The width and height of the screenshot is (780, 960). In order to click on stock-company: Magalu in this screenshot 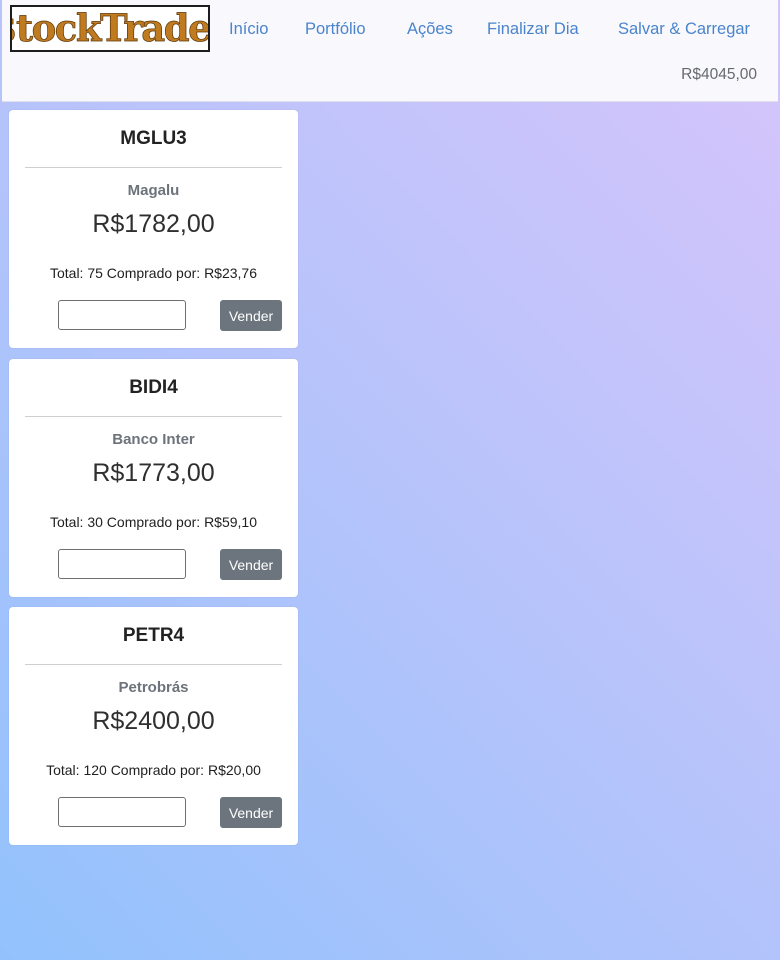, I will do `click(153, 190)`.